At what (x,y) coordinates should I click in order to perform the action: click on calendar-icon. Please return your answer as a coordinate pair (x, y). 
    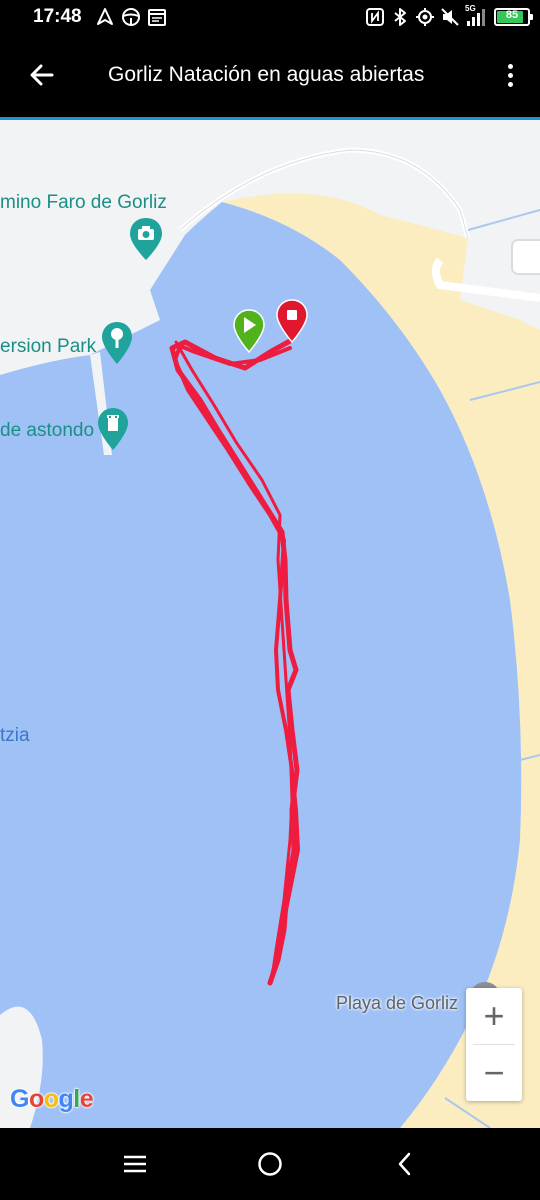
    Looking at the image, I should click on (157, 17).